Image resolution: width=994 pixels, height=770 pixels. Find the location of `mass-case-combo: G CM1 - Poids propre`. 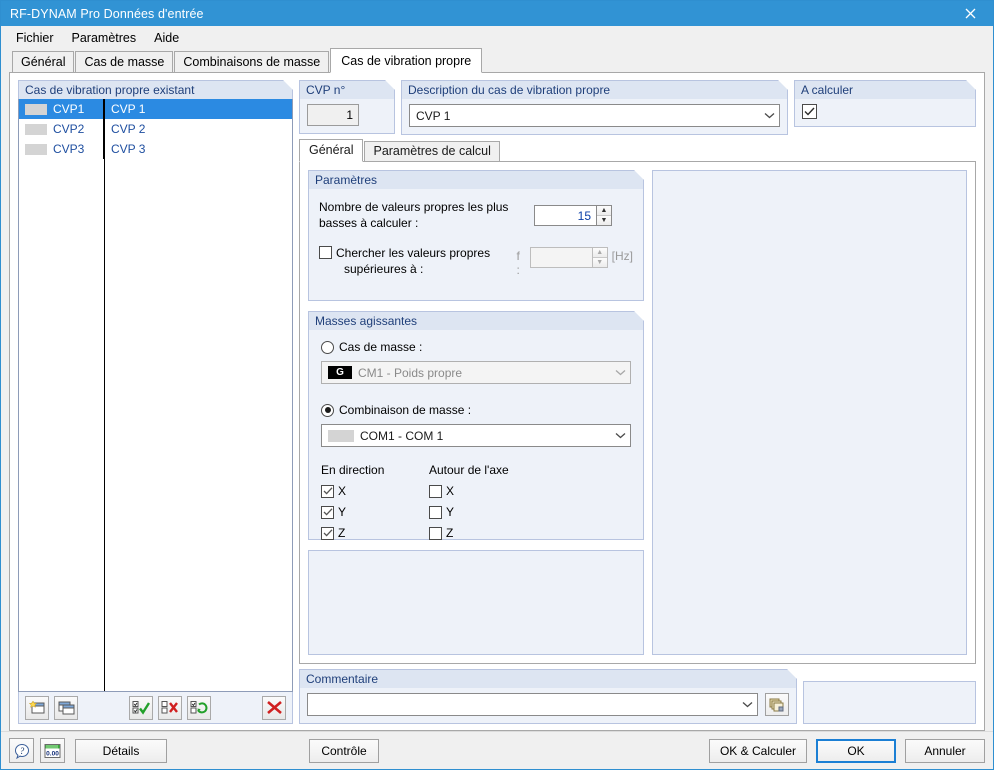

mass-case-combo: G CM1 - Poids propre is located at coordinates (476, 372).